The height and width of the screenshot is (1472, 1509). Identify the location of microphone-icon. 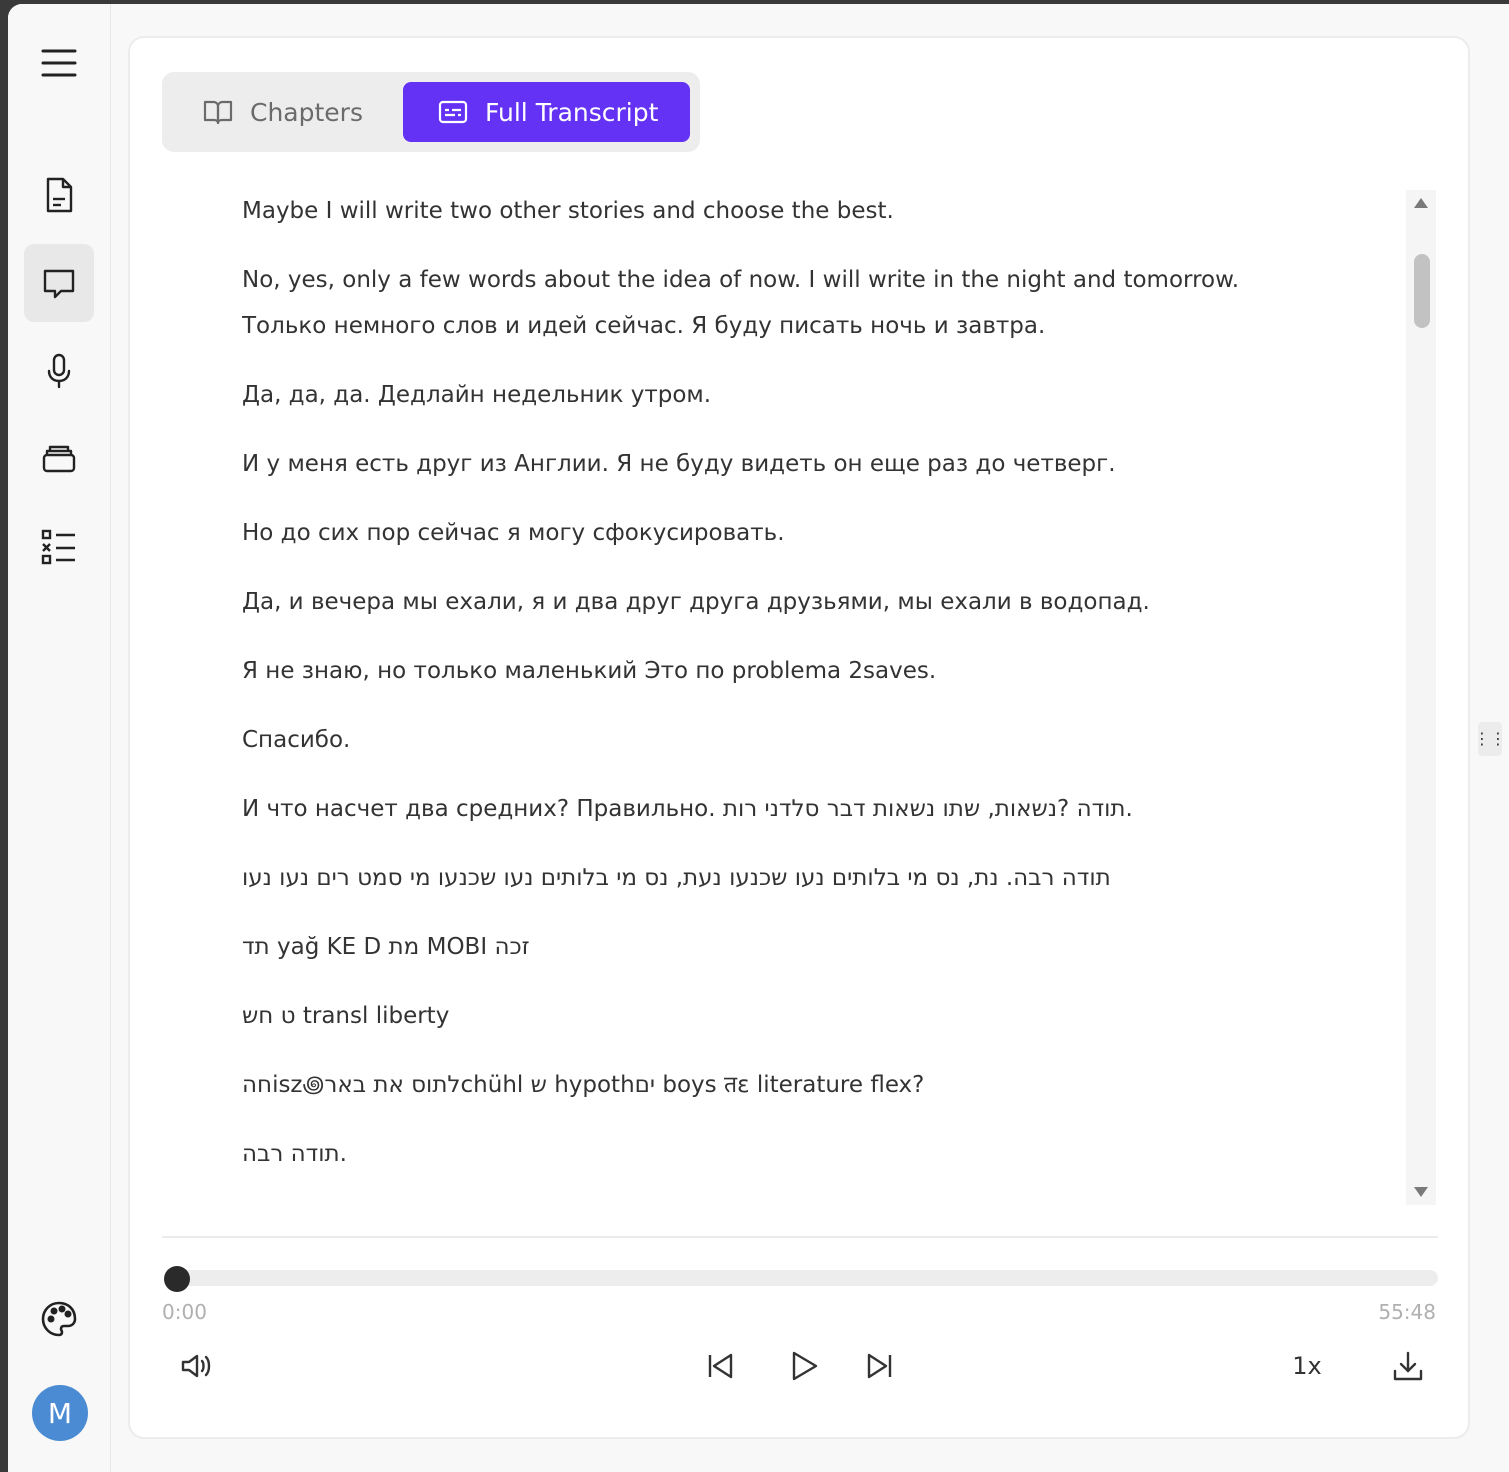
(59, 371).